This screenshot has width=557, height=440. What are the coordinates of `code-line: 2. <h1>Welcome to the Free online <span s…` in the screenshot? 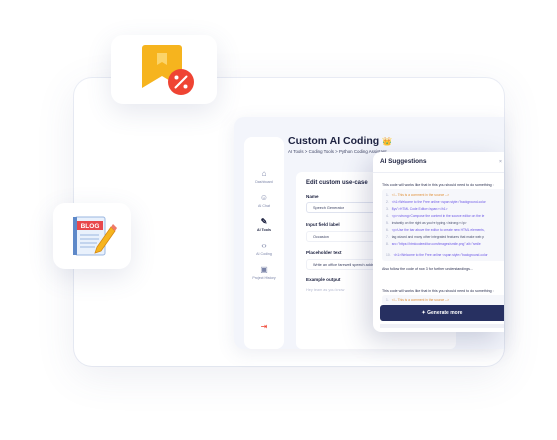 It's located at (436, 202).